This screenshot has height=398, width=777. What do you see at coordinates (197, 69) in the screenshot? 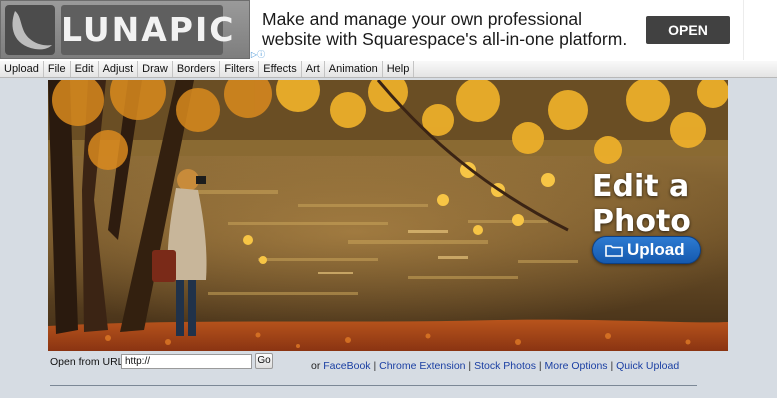
I see `menu-borders: Borders` at bounding box center [197, 69].